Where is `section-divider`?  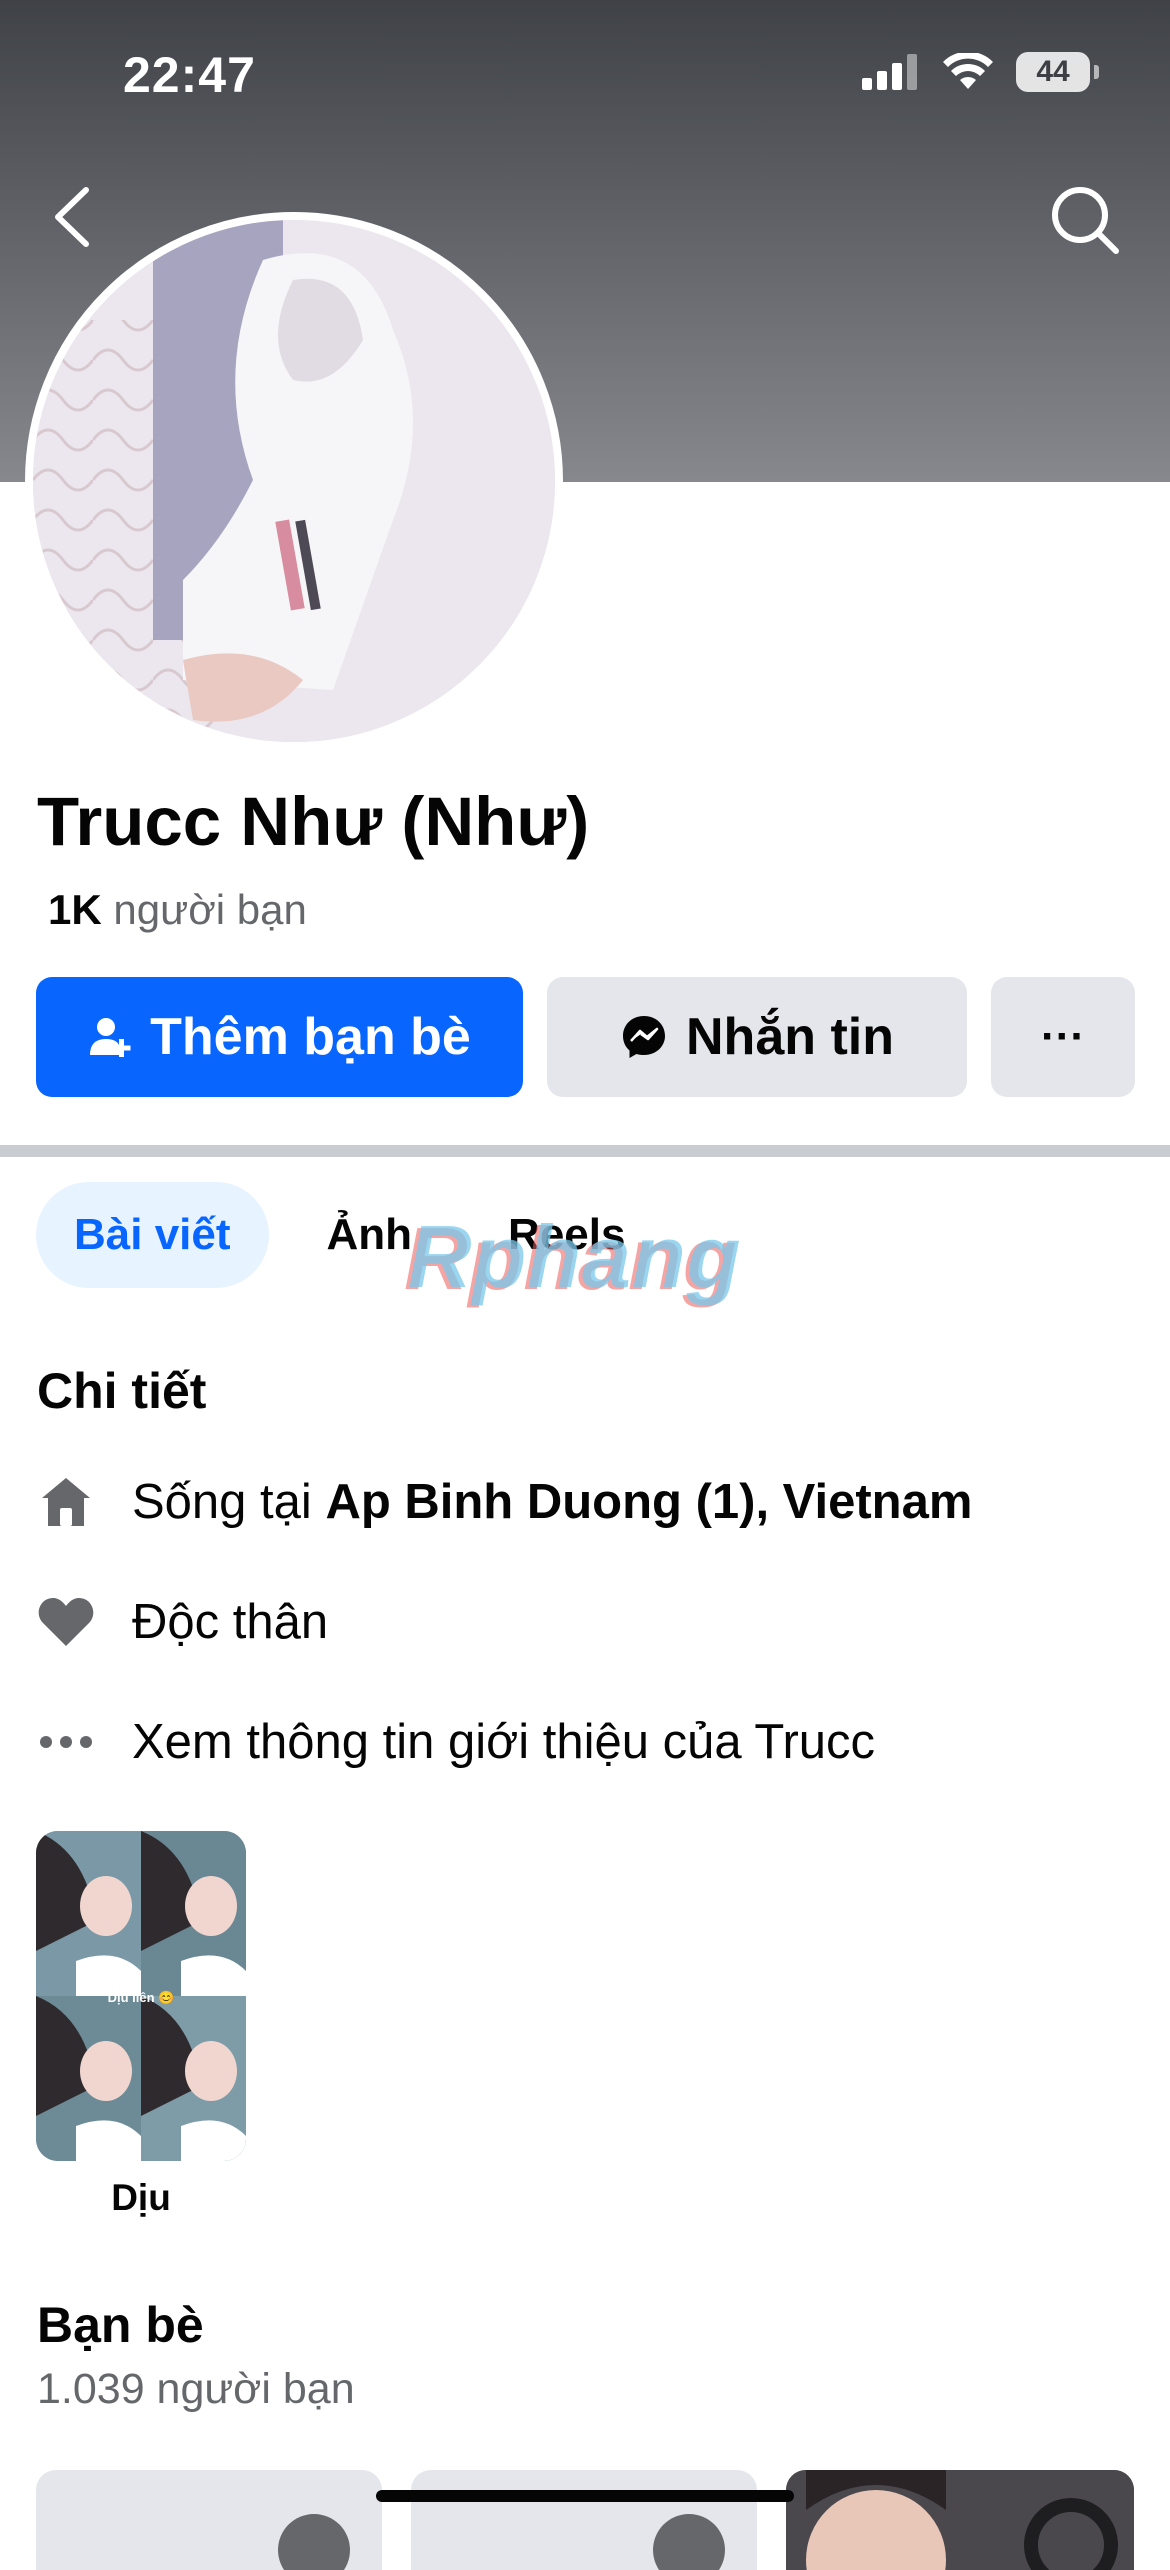 section-divider is located at coordinates (585, 1151).